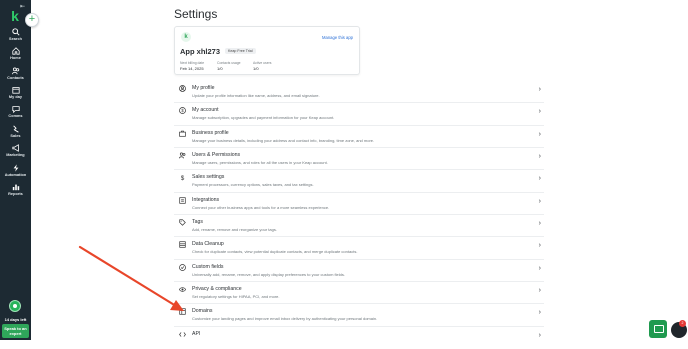  I want to click on dollar-circle-icon: $, so click(182, 111).